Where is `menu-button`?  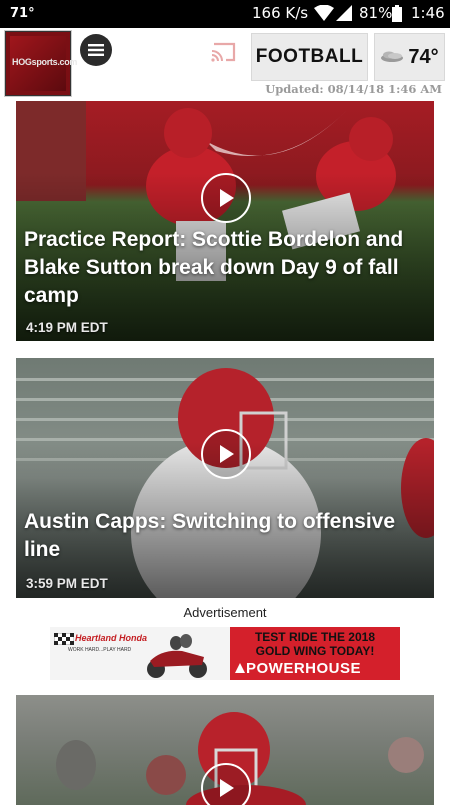 menu-button is located at coordinates (96, 50).